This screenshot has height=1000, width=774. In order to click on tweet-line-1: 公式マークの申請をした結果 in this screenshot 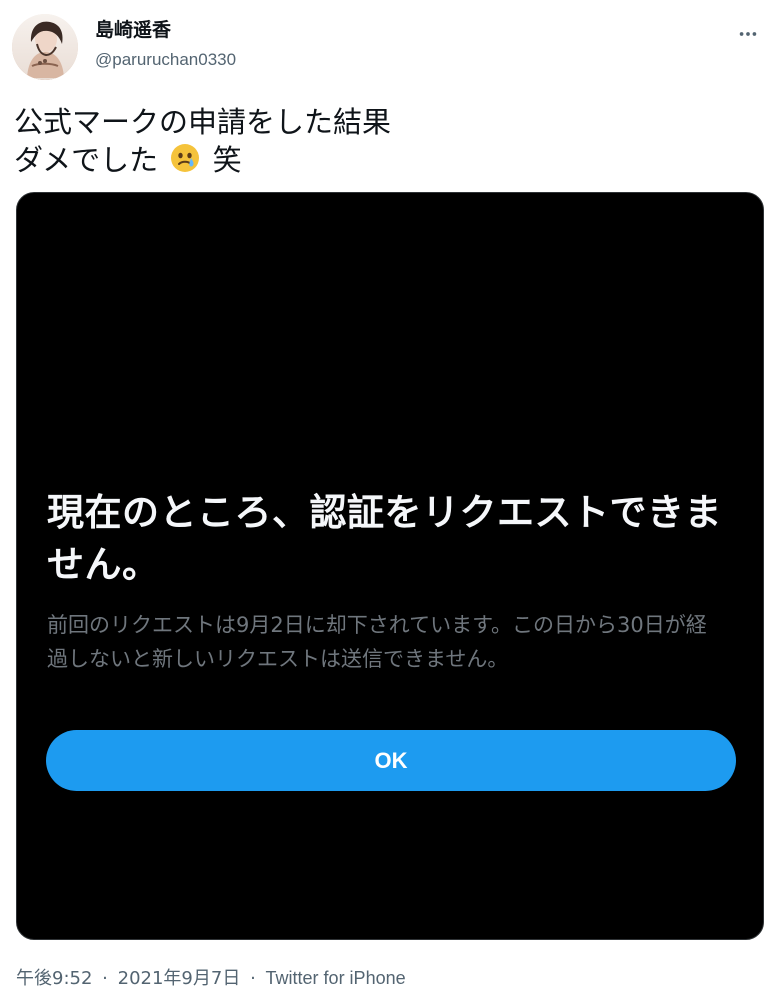, I will do `click(203, 122)`.